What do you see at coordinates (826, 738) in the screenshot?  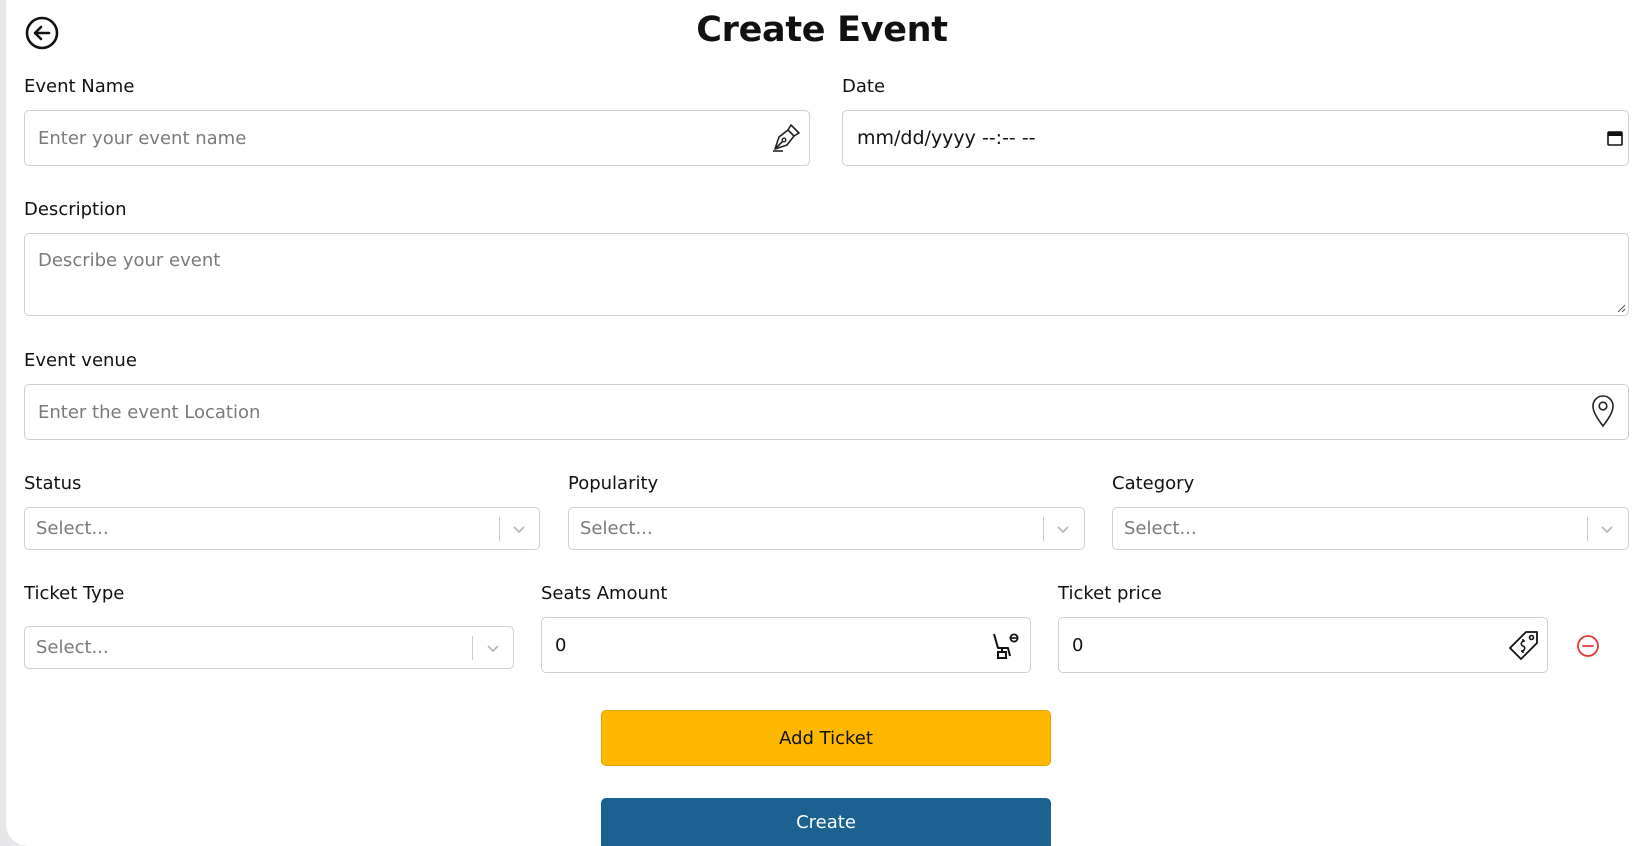 I see `add-ticket-button: Add Ticket` at bounding box center [826, 738].